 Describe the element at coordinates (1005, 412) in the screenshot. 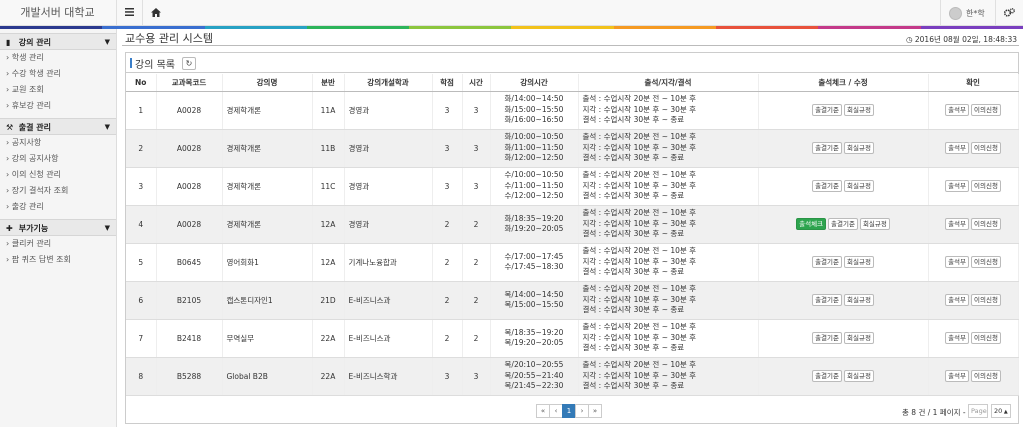

I see `caret-icon: ▲` at that location.